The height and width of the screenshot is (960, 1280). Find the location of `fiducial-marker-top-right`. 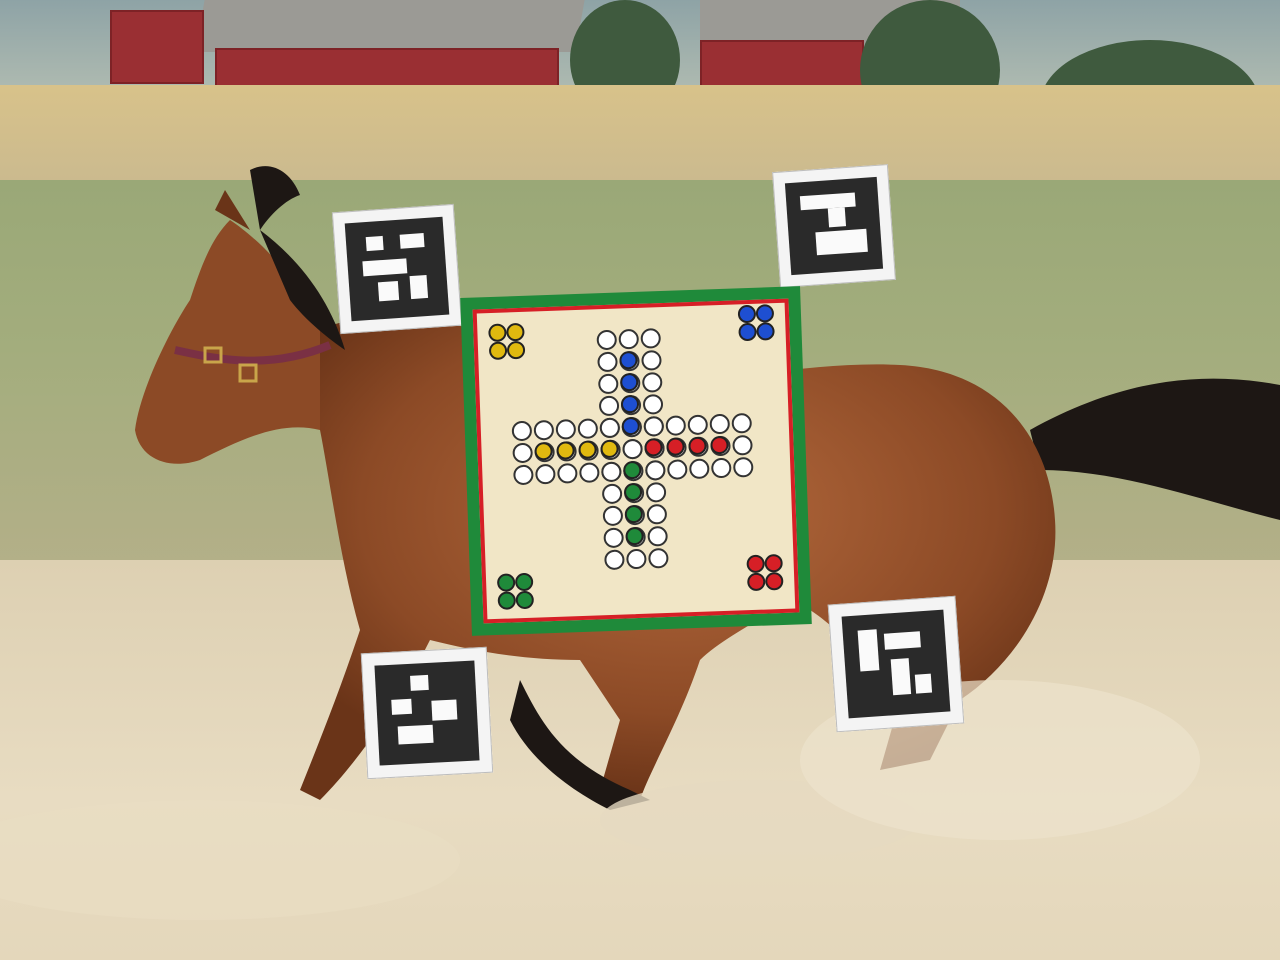

fiducial-marker-top-right is located at coordinates (834, 226).